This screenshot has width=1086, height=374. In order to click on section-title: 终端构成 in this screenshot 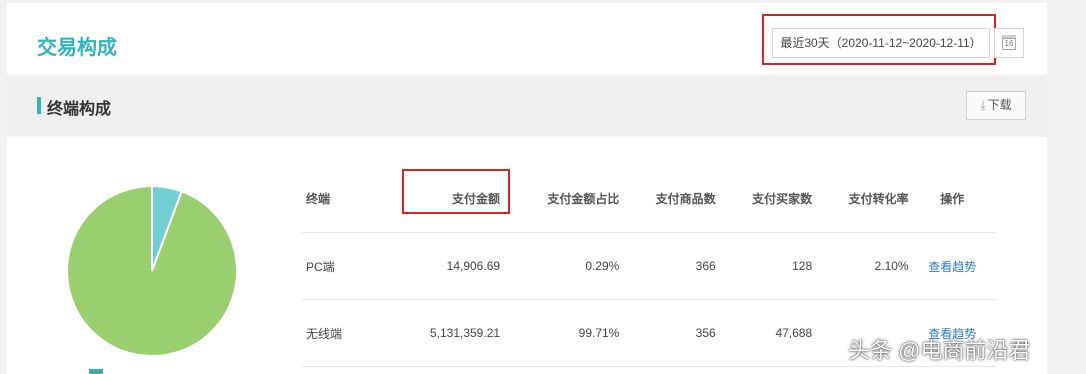, I will do `click(79, 109)`.